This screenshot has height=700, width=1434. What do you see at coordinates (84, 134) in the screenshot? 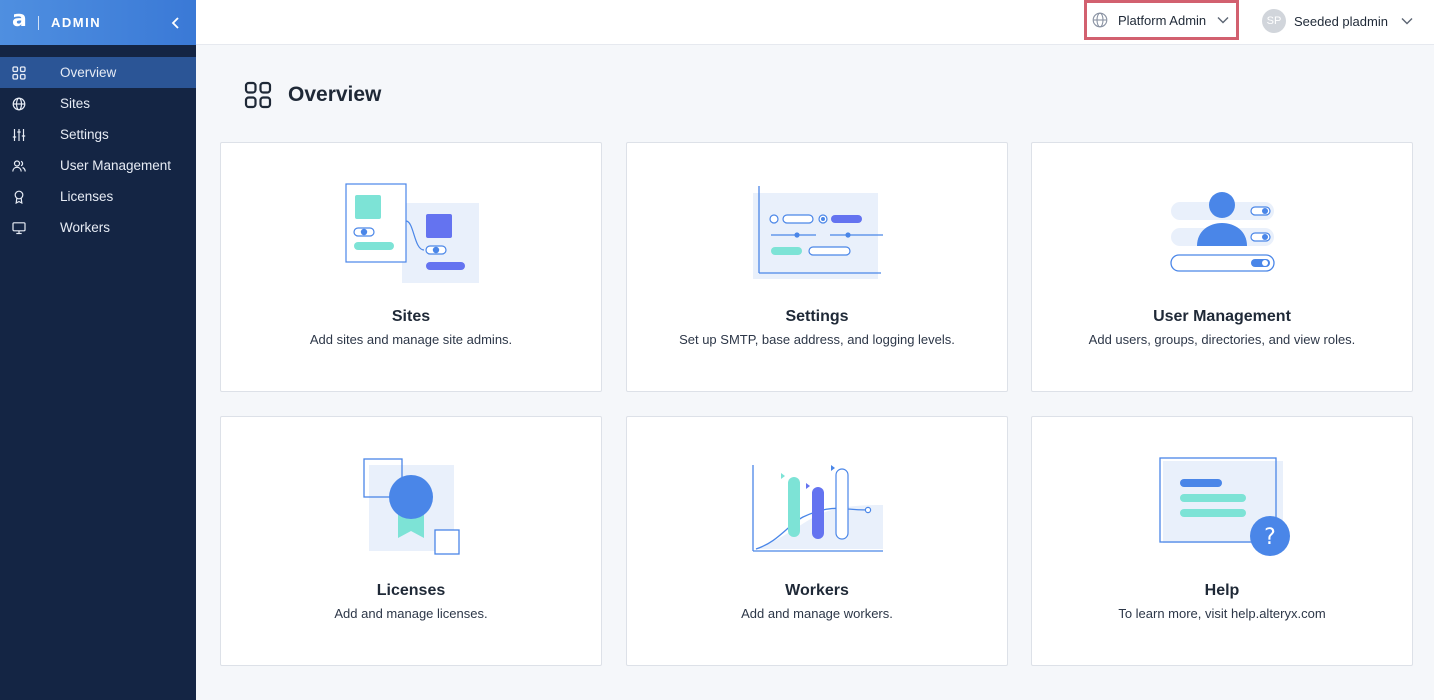
I see `sidebar-item-label: Settings` at bounding box center [84, 134].